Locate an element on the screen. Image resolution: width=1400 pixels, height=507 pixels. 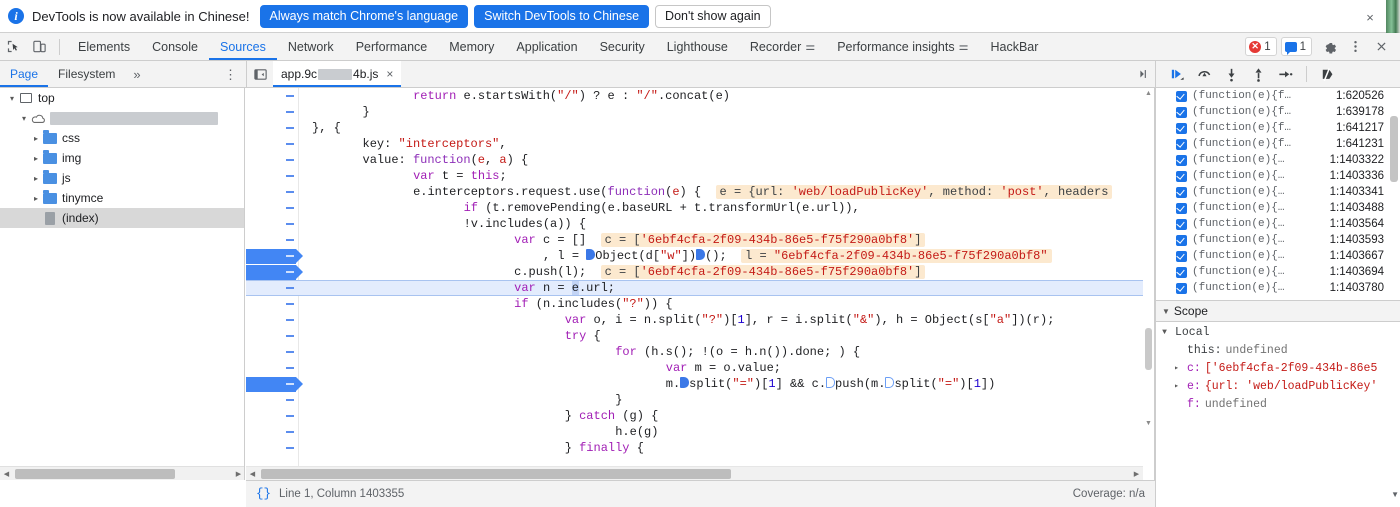
breakpoint-row: (function(e){… 1:1403322 is located at coordinates (1278, 160).